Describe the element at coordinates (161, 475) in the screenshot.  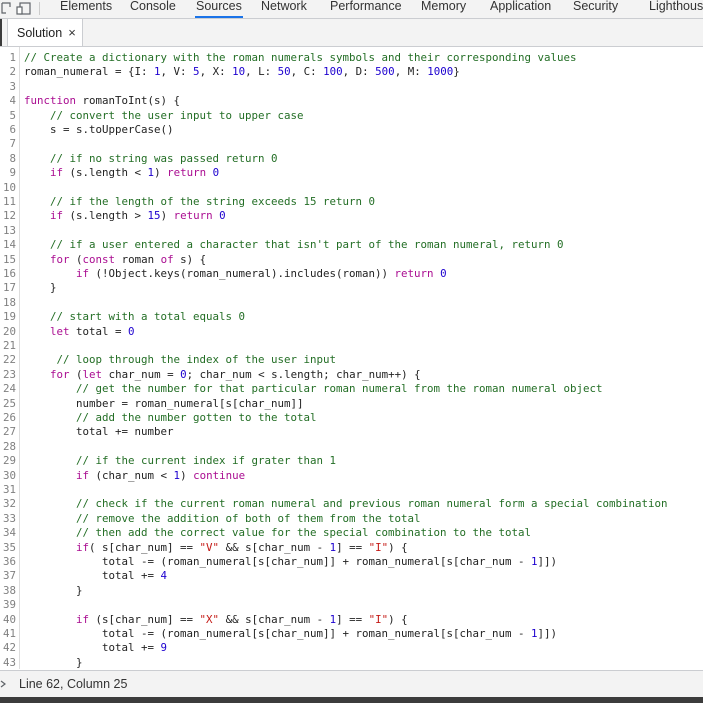
I see `code-text: if (char_num < 1) continue` at that location.